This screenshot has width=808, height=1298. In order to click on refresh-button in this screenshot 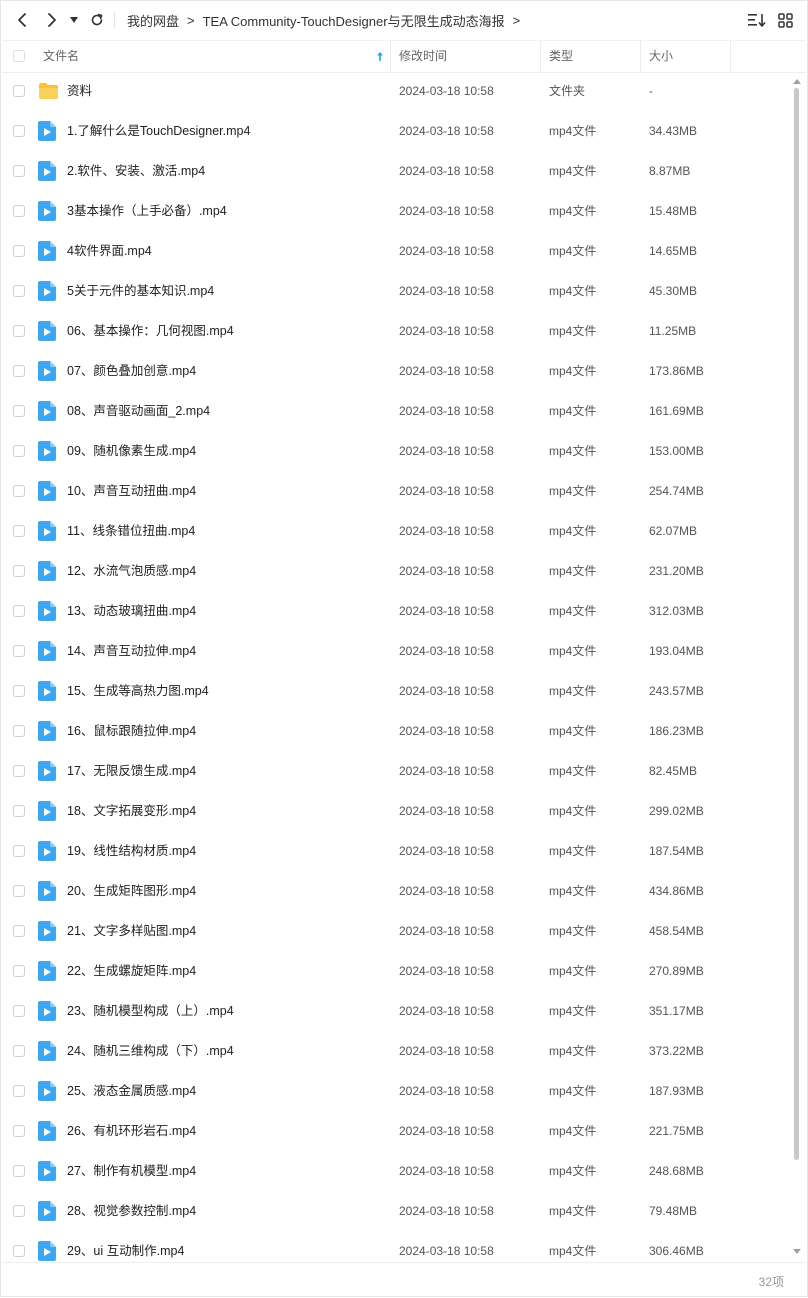, I will do `click(97, 20)`.